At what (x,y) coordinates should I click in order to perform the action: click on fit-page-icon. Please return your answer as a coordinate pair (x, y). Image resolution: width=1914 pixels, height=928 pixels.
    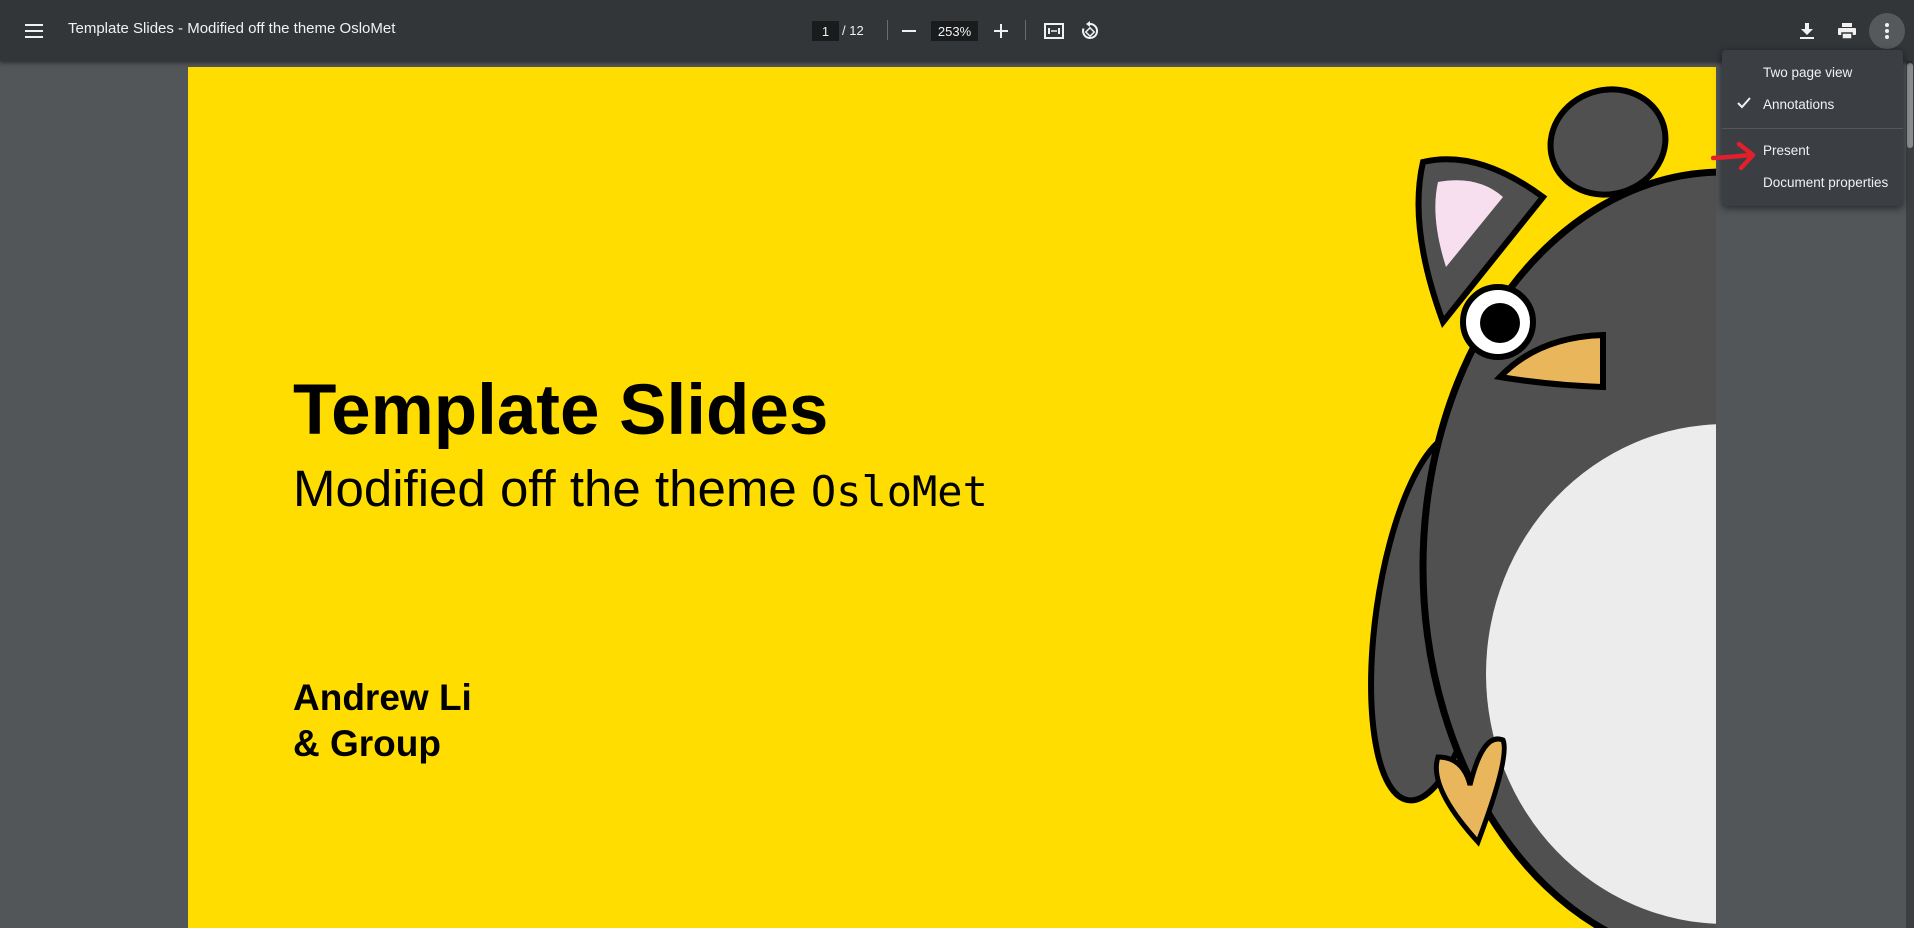
    Looking at the image, I should click on (1054, 31).